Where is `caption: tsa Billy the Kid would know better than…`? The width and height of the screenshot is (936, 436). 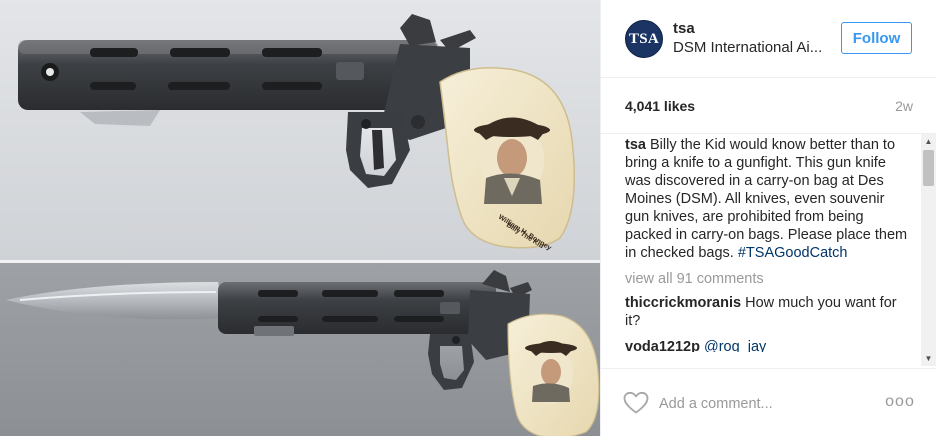
caption: tsa Billy the Kid would know better than… is located at coordinates (768, 199).